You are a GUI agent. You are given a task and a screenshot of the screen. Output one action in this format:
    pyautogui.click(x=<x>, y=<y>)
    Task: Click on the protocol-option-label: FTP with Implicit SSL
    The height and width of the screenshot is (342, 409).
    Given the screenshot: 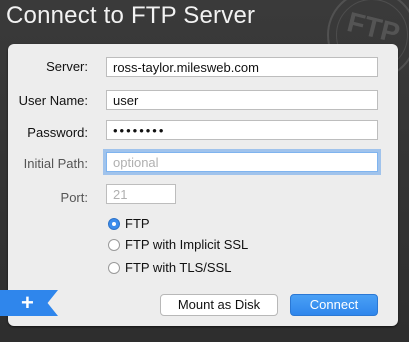 What is the action you would take?
    pyautogui.click(x=187, y=244)
    